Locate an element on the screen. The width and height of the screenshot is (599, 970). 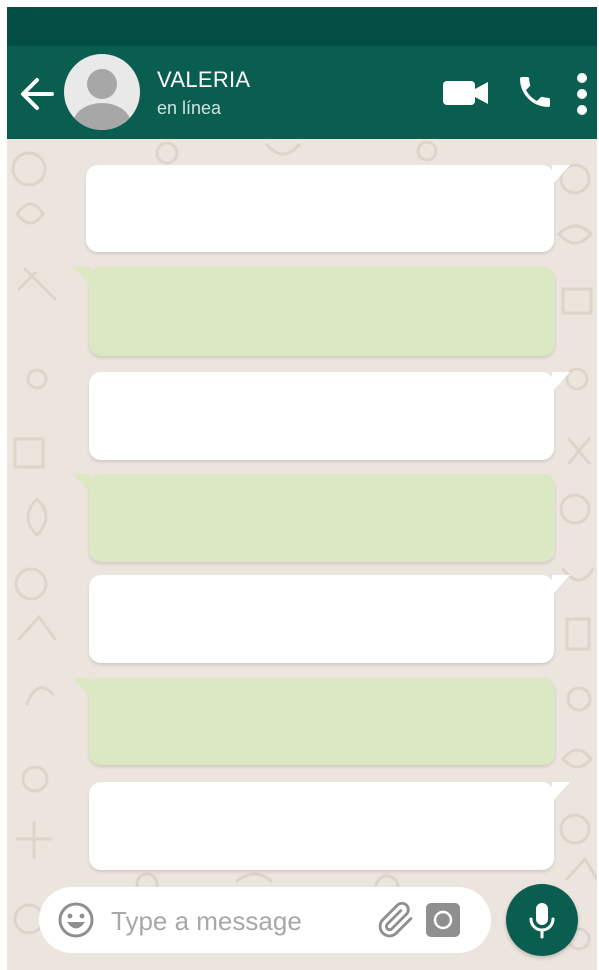
back-arrow-icon is located at coordinates (37, 94).